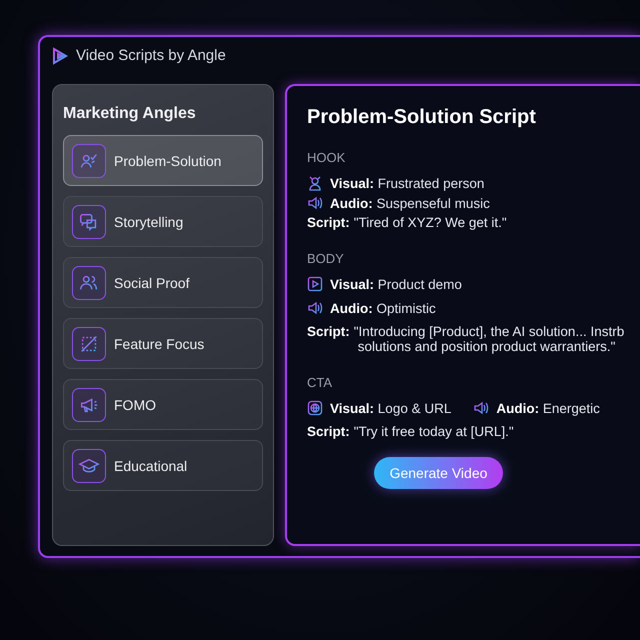 This screenshot has height=640, width=640. Describe the element at coordinates (130, 114) in the screenshot. I see `sidebar-title: Marketing Angles` at that location.